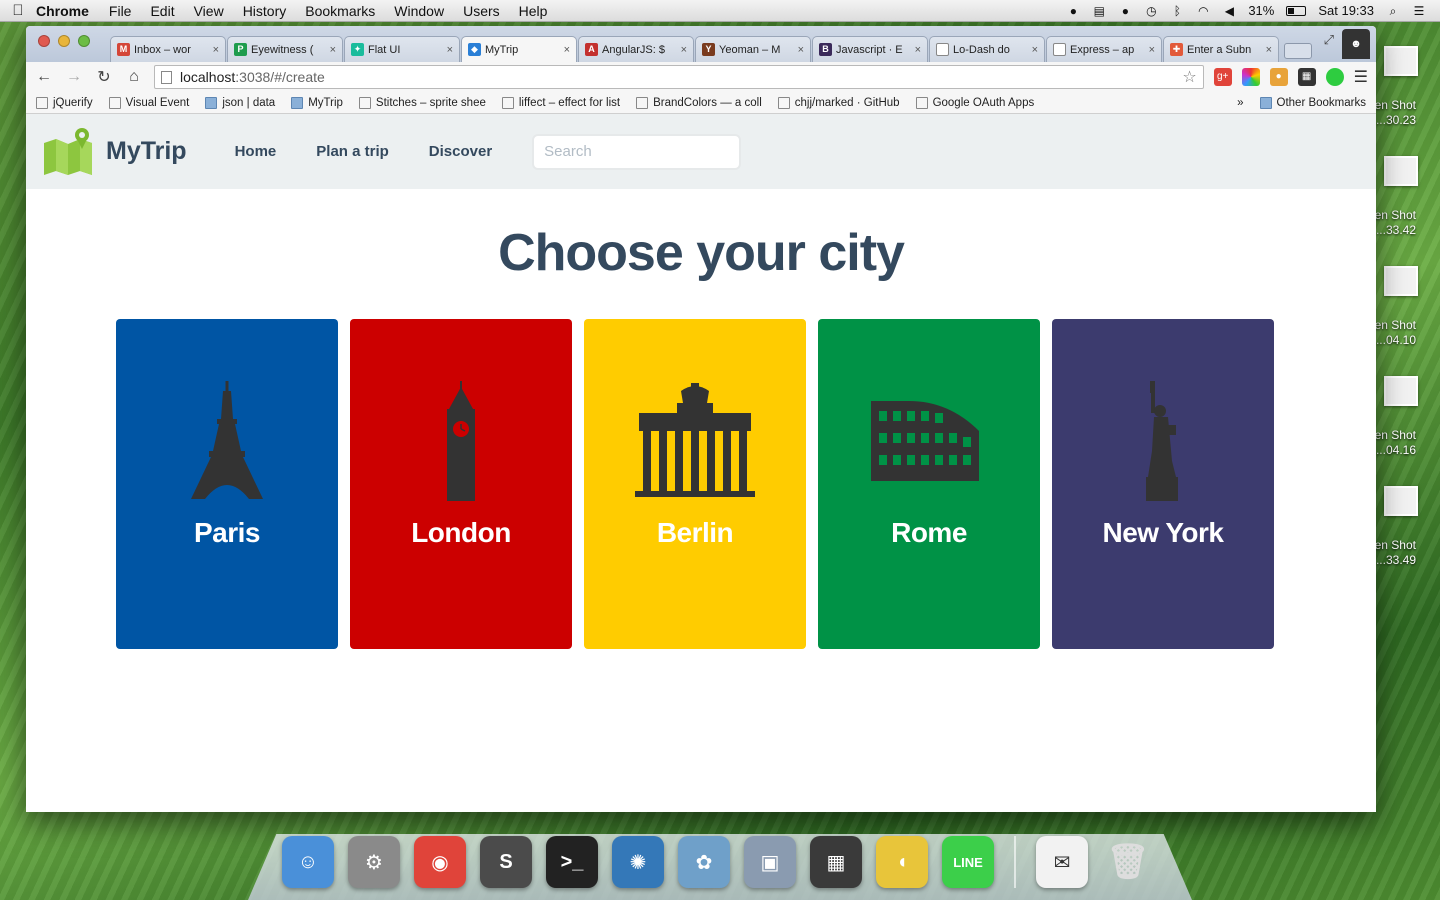 This screenshot has height=900, width=1440. I want to click on volume-icon: ◀, so click(1229, 11).